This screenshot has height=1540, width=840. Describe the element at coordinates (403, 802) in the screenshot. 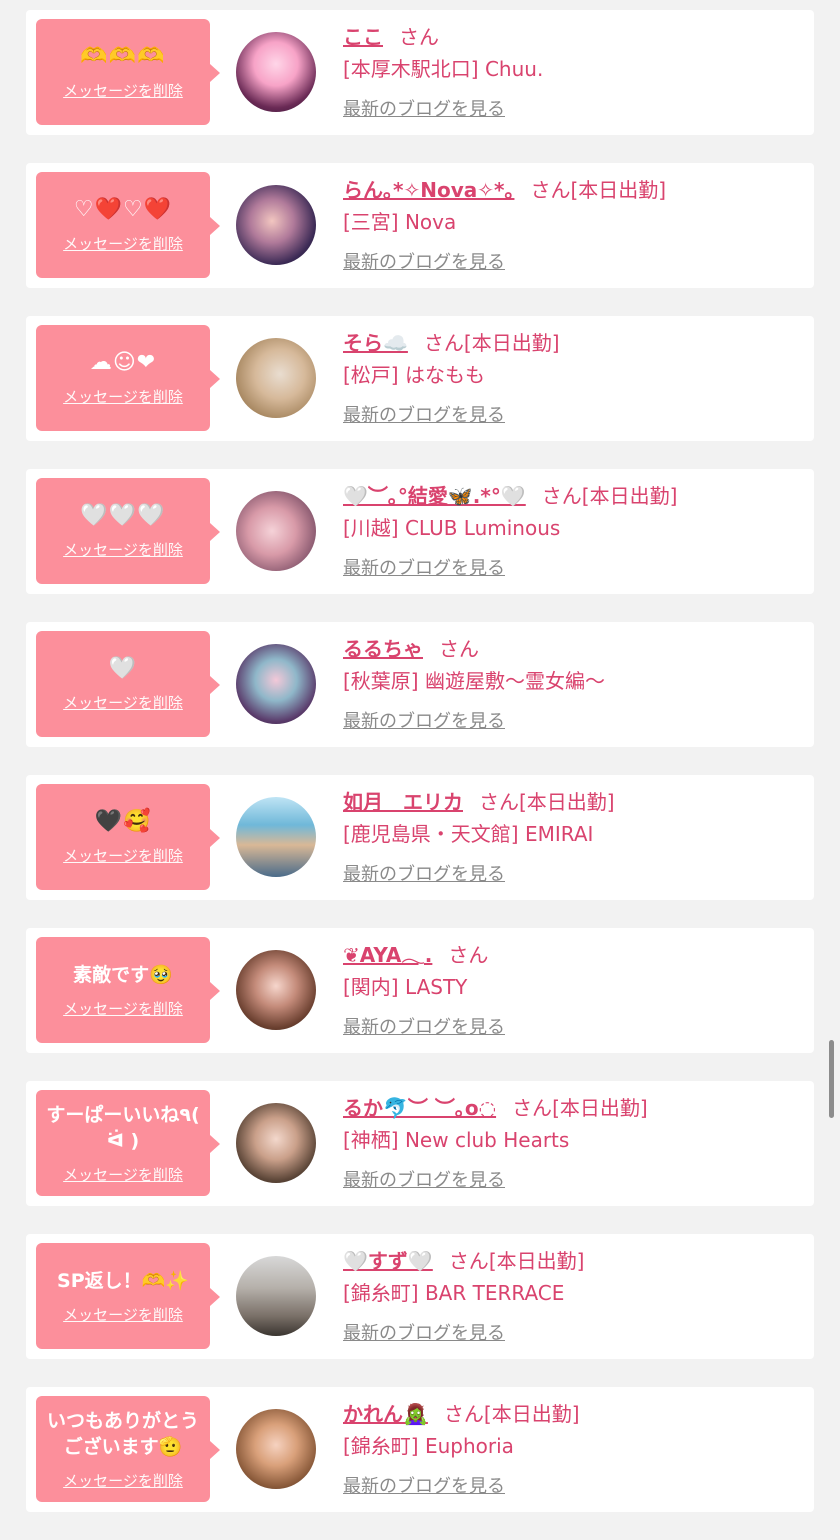

I see `cast-name-link: 如月 エリカ` at that location.